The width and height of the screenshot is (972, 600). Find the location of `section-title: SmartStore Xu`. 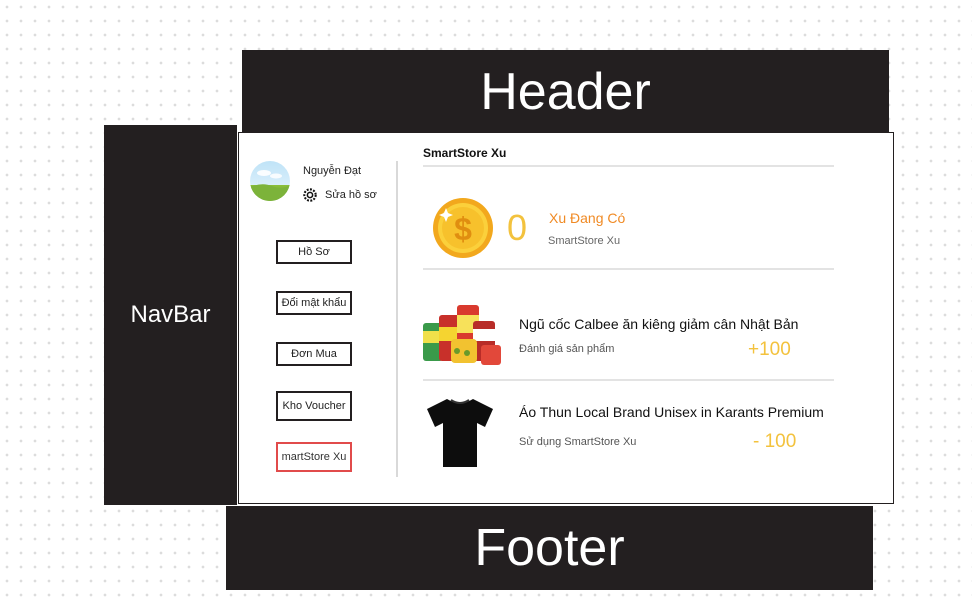

section-title: SmartStore Xu is located at coordinates (465, 153).